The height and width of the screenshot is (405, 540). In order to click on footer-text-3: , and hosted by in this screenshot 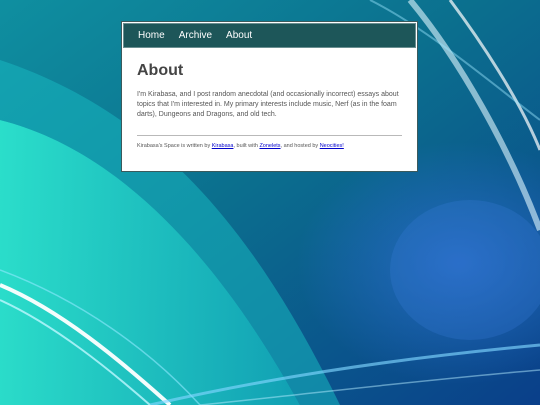, I will do `click(300, 146)`.